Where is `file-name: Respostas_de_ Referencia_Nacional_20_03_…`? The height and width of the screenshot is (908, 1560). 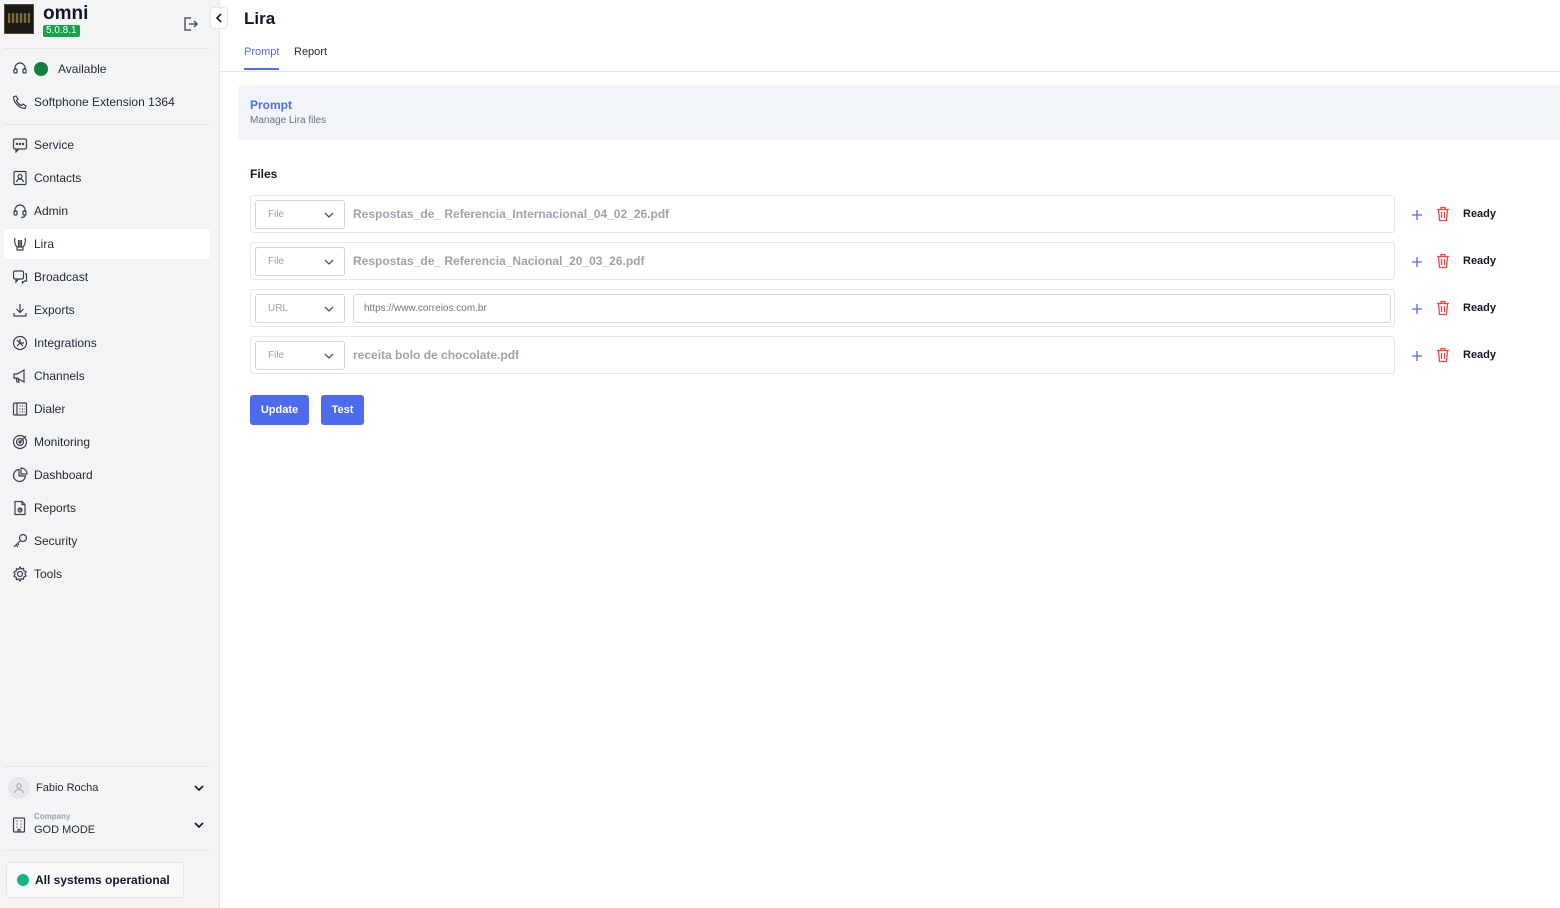
file-name: Respostas_de_ Referencia_Nacional_20_03_… is located at coordinates (499, 261).